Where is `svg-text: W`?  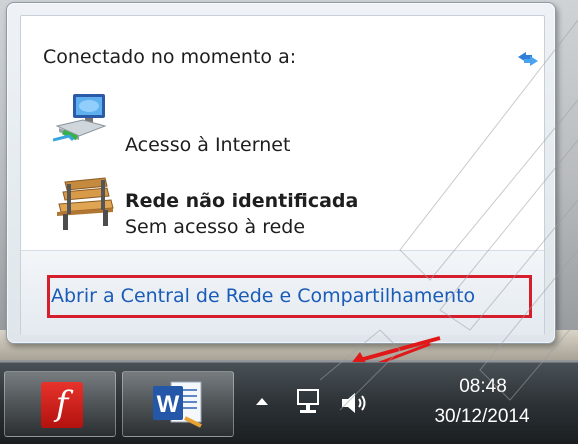 svg-text: W is located at coordinates (168, 404).